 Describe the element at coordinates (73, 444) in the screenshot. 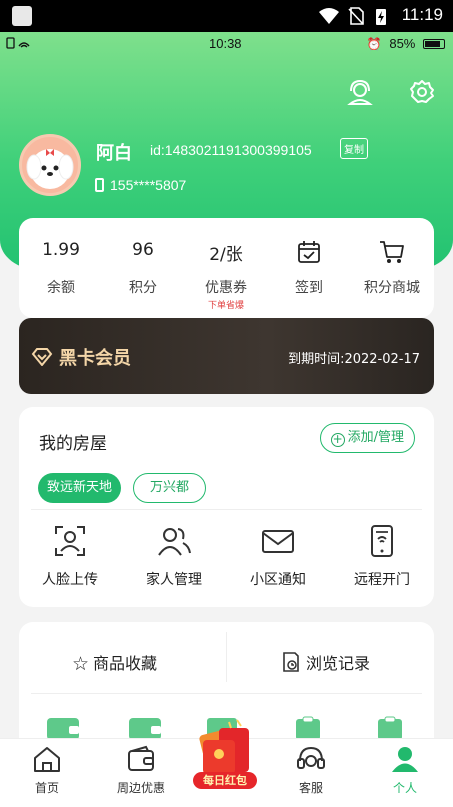

I see `house-title: 我的房屋` at that location.